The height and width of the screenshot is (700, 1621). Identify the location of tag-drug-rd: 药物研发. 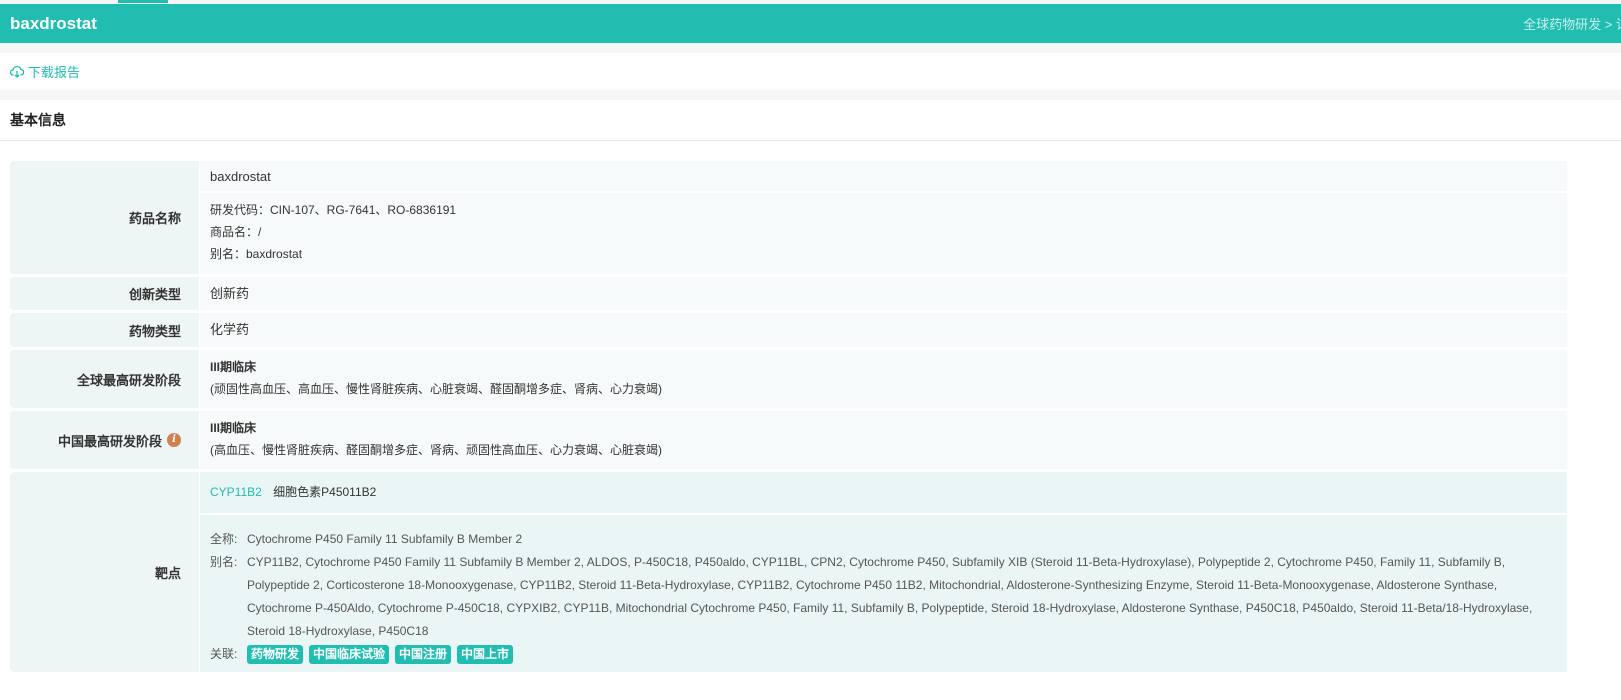
(275, 654).